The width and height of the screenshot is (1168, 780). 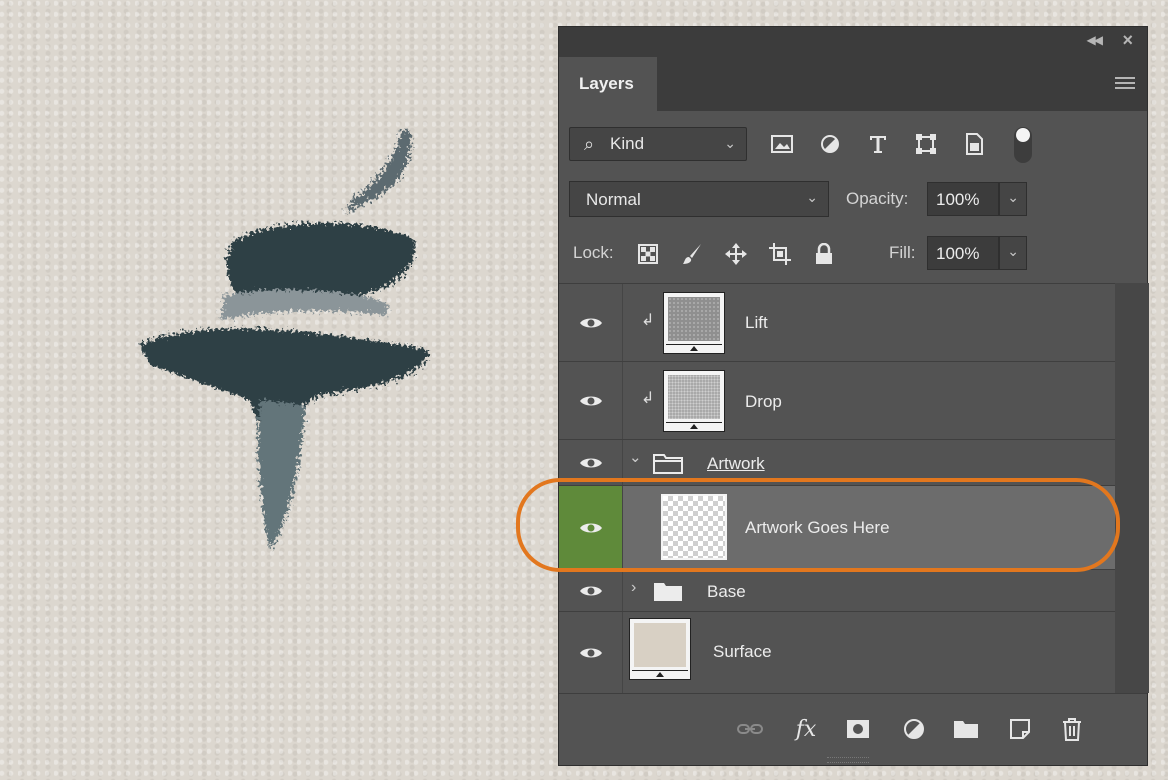 What do you see at coordinates (963, 199) in the screenshot?
I see `opacity-input: 100%` at bounding box center [963, 199].